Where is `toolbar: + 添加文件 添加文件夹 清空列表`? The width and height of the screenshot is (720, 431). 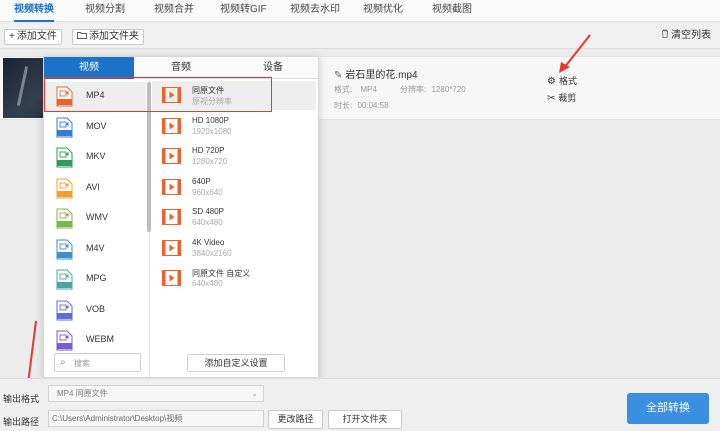
toolbar: + 添加文件 添加文件夹 清空列表 is located at coordinates (360, 36).